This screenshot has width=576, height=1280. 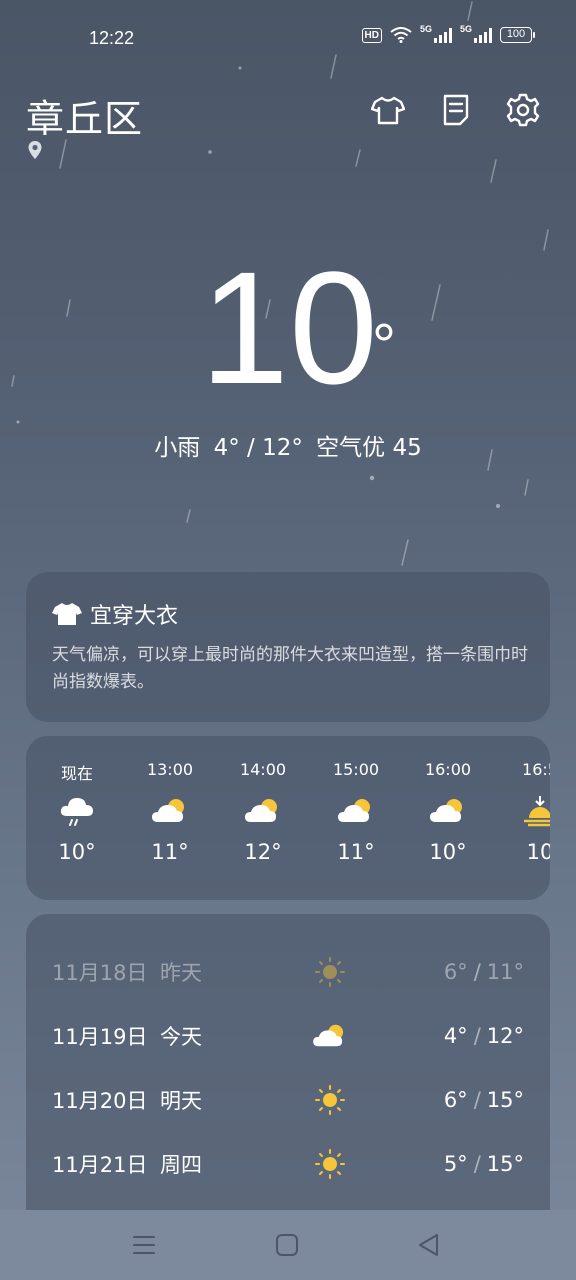 I want to click on condition-text: 小雨, so click(x=177, y=448).